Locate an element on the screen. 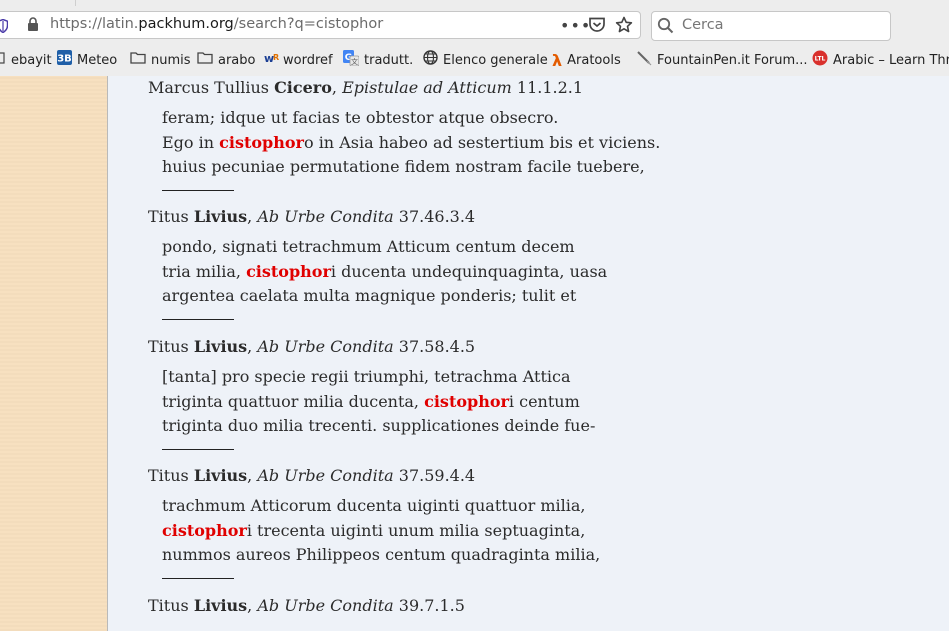  svg-text: LTL is located at coordinates (820, 58).